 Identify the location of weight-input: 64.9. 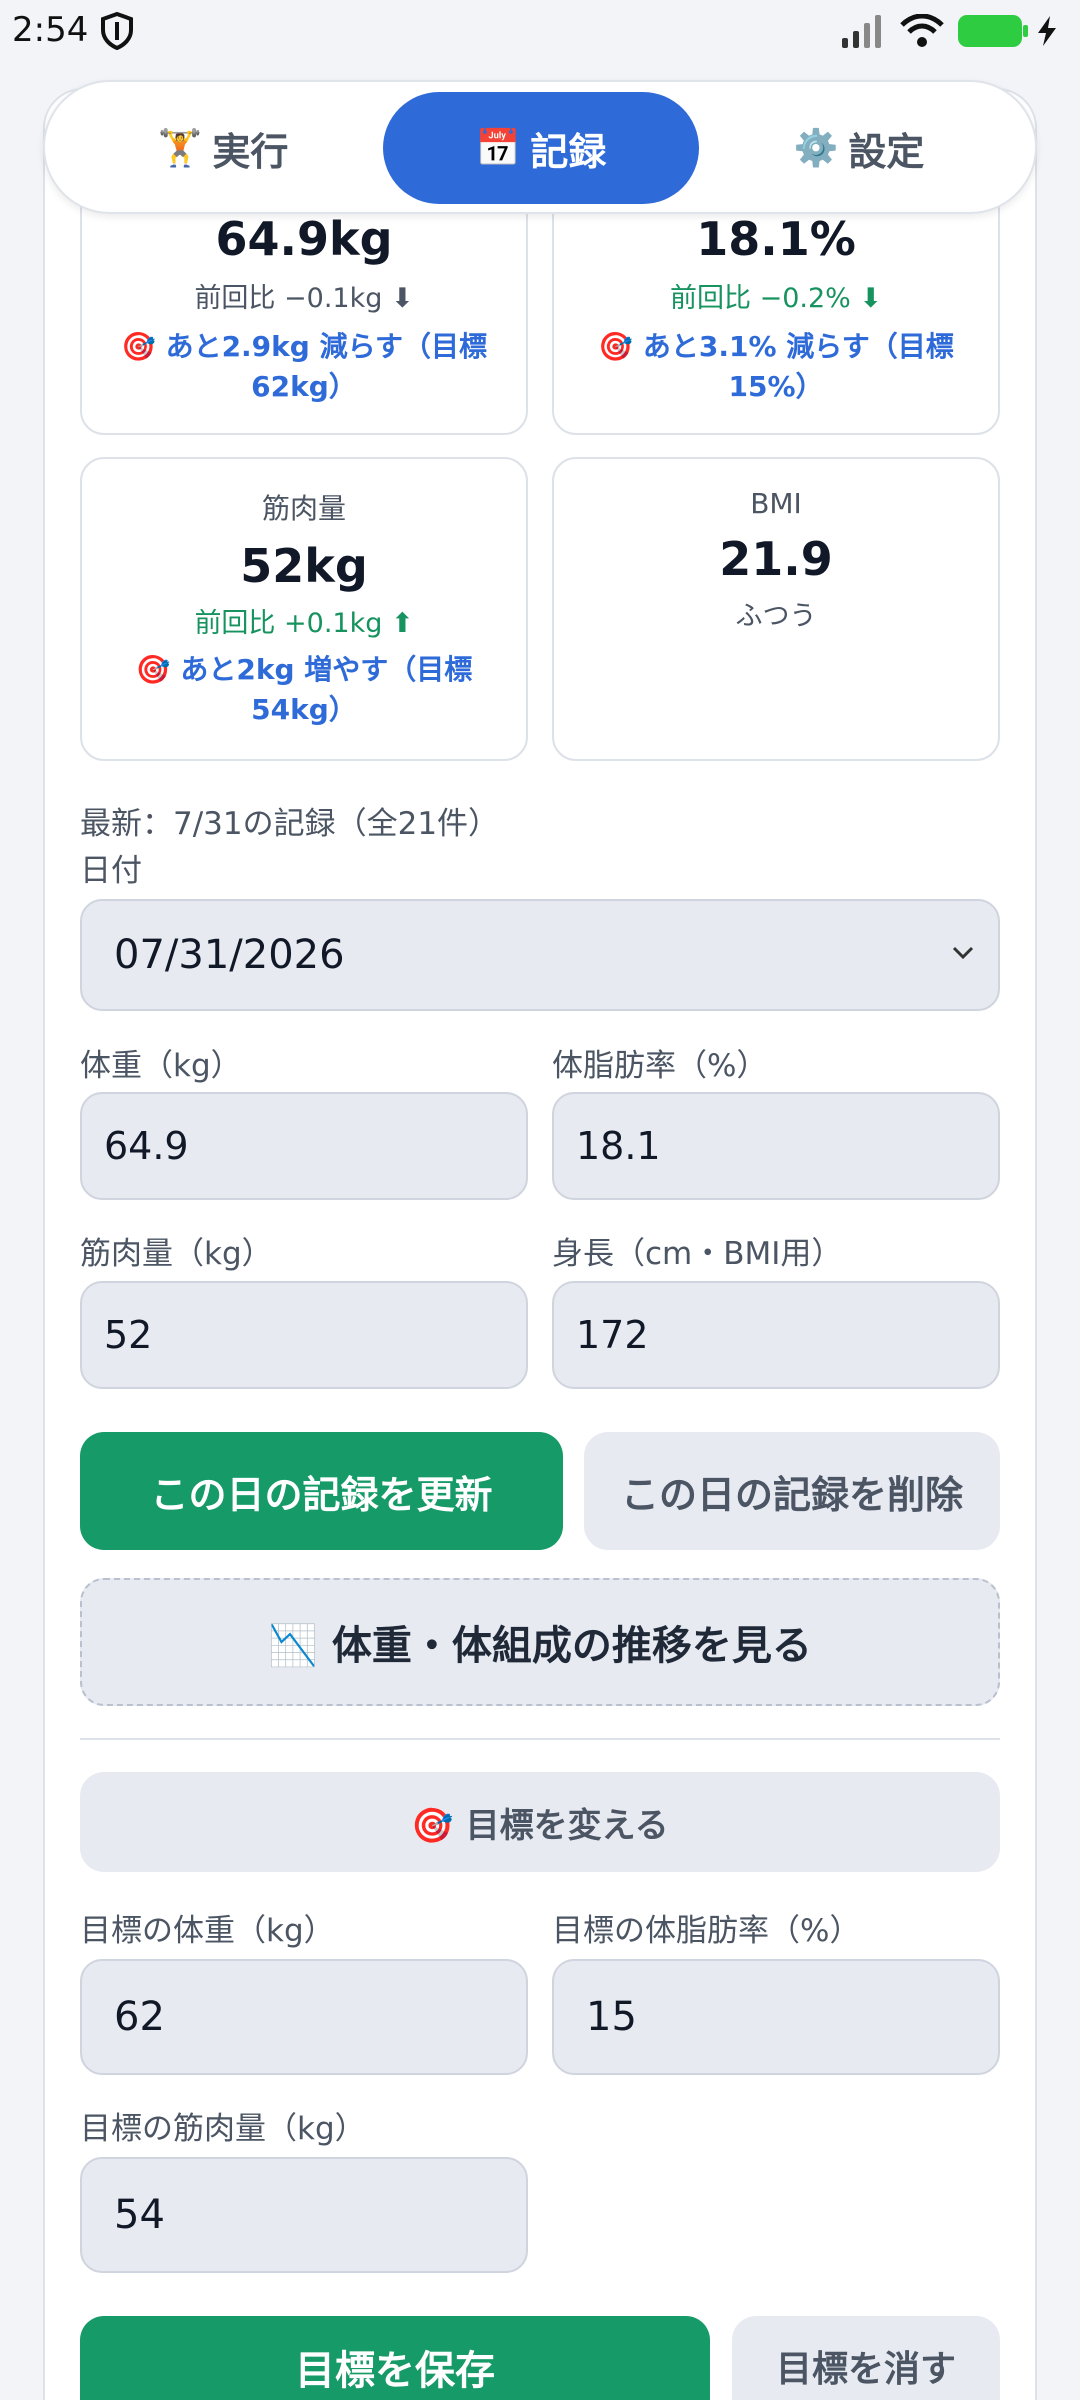
(304, 1146).